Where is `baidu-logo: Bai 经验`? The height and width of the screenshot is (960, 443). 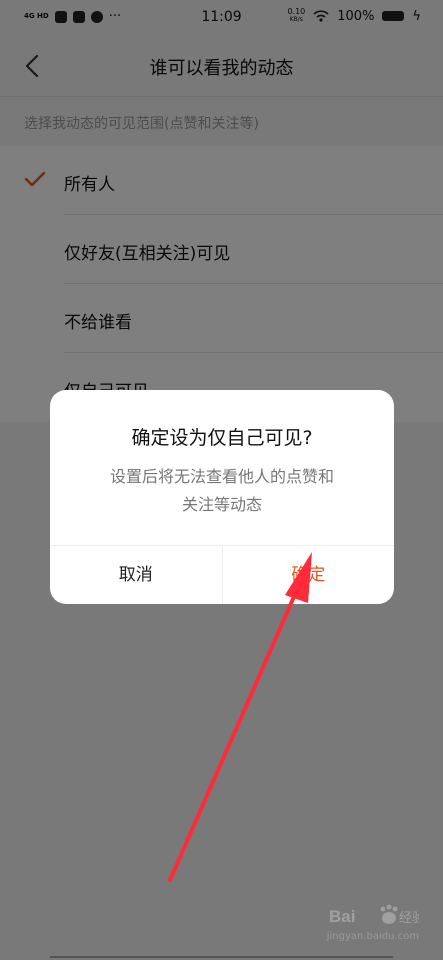
baidu-logo: Bai 经验 is located at coordinates (377, 915).